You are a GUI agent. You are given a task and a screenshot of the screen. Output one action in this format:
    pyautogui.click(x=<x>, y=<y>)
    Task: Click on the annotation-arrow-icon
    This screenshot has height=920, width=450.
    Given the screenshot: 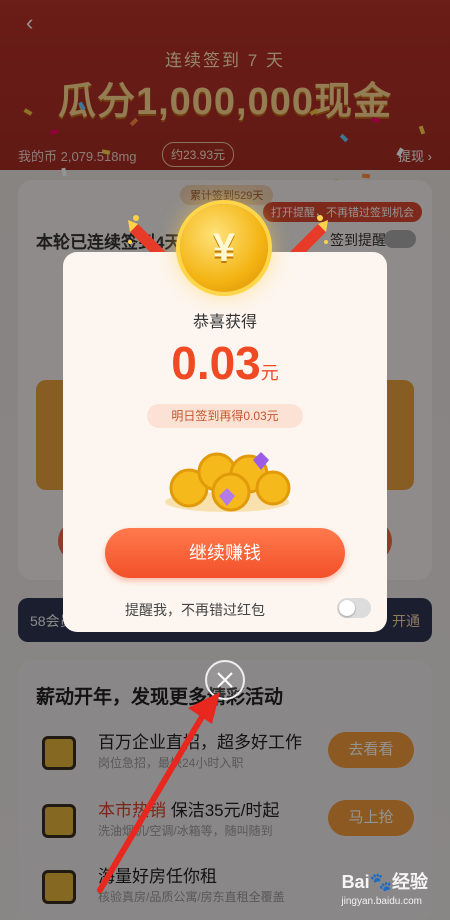 What is the action you would take?
    pyautogui.click(x=158, y=792)
    